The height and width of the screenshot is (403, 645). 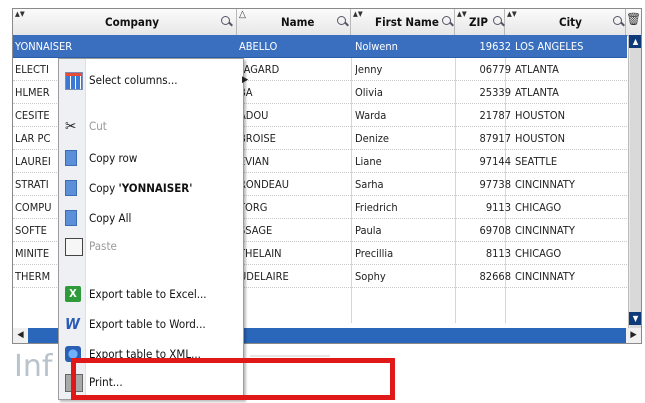 I want to click on menu-label: Copy row, so click(x=113, y=158).